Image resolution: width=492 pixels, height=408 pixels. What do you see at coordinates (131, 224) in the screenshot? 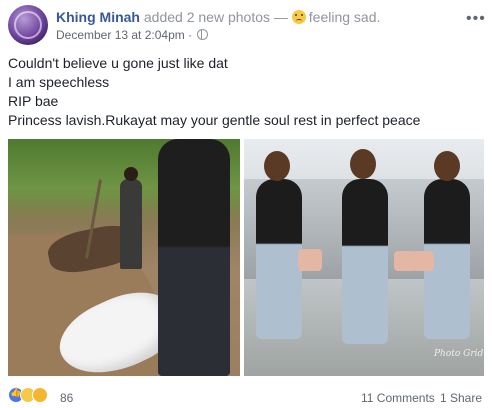
I see `digger-figure` at bounding box center [131, 224].